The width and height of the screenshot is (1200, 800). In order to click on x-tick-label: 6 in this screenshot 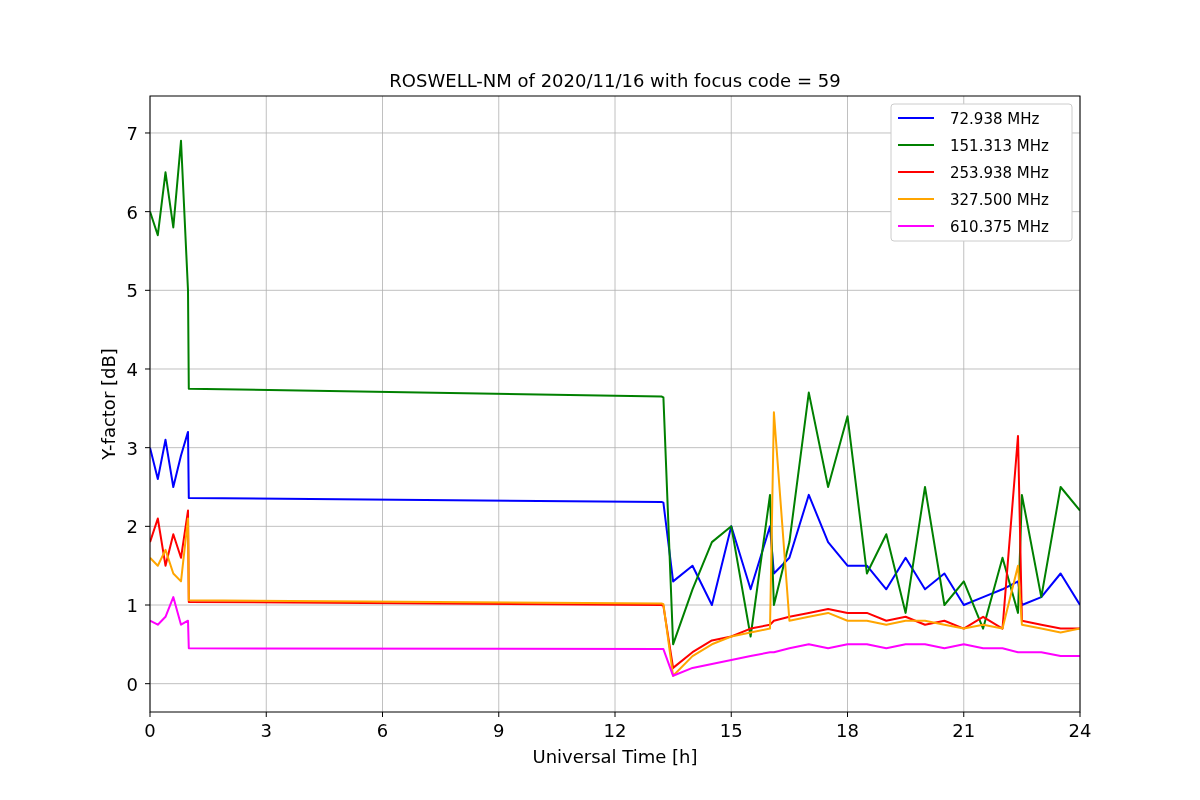, I will do `click(382, 730)`.